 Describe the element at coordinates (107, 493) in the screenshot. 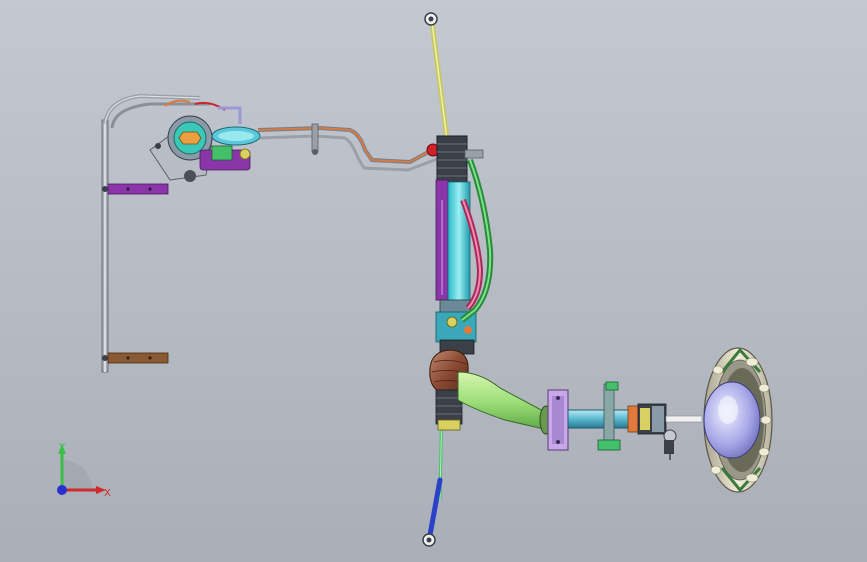

I see `x-axis-label: X` at that location.